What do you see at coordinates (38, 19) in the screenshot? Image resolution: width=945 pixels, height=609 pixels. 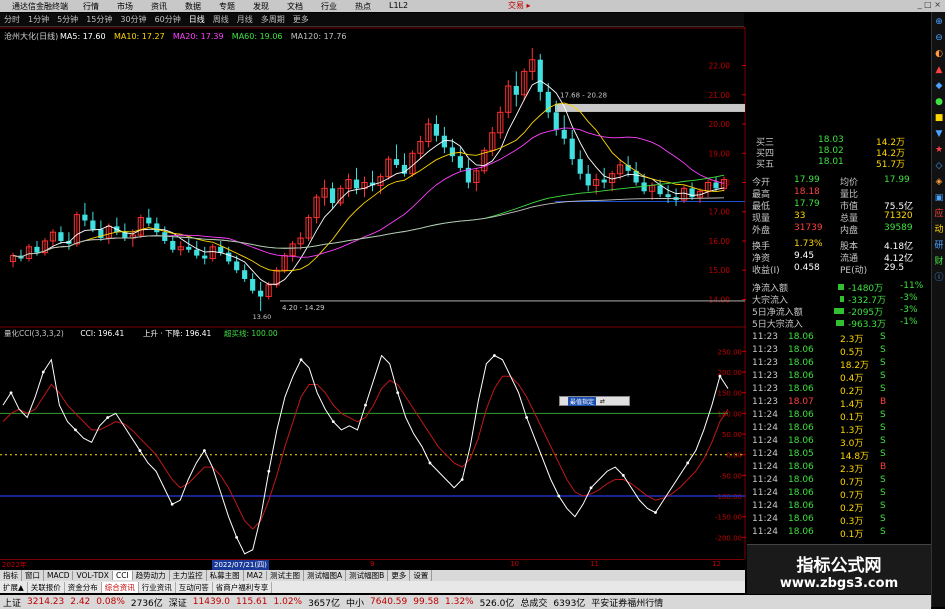 I see `period-tab: 1分钟` at bounding box center [38, 19].